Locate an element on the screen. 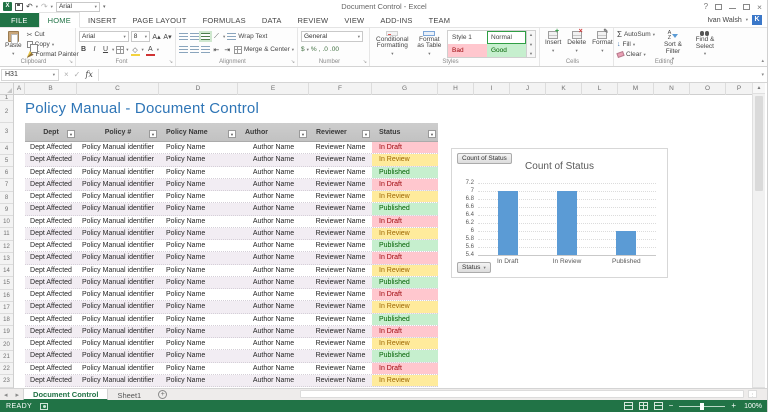 This screenshot has height=412, width=768. ribbon-tab-file: FILE is located at coordinates (19, 20).